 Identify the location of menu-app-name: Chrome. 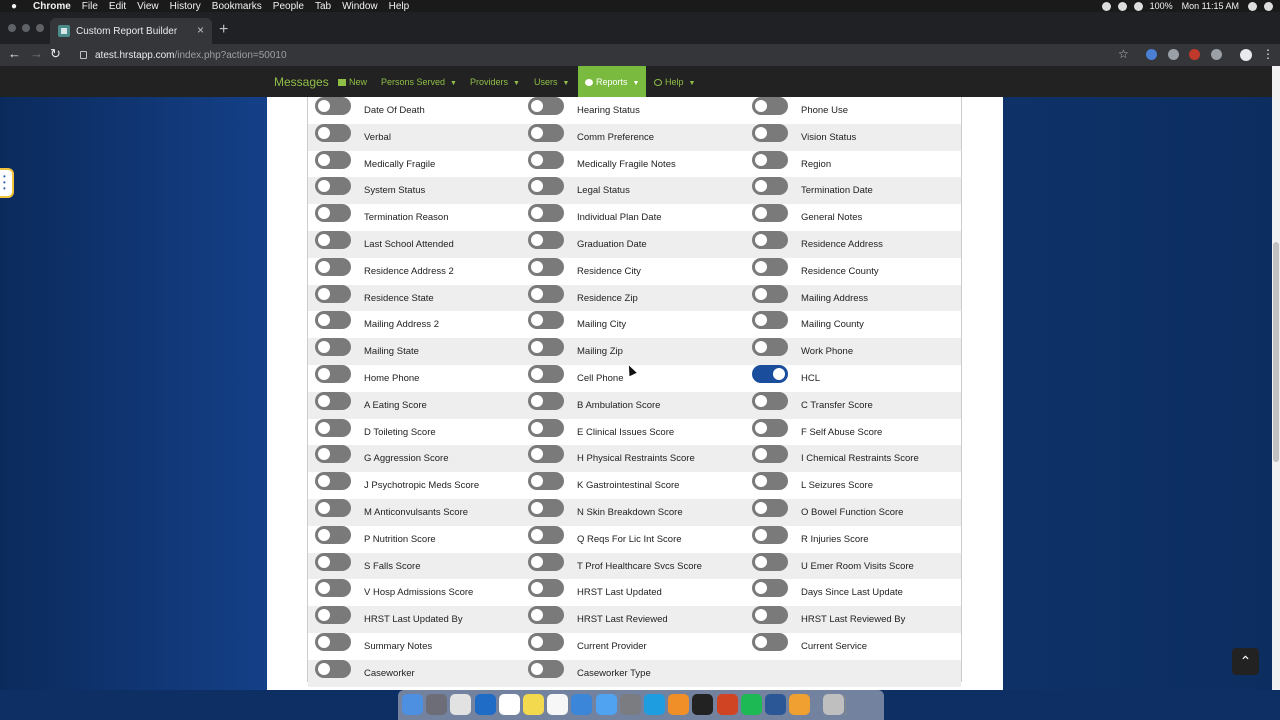
(52, 6).